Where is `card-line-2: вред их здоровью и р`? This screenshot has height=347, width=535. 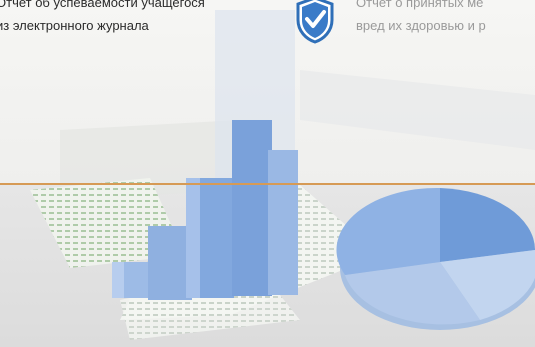
card-line-2: вред их здоровью и р is located at coordinates (421, 25).